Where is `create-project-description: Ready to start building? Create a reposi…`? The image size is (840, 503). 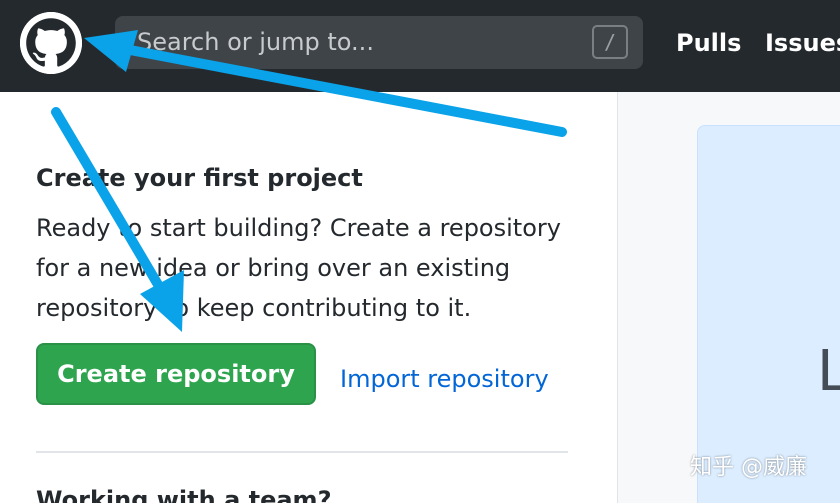 create-project-description: Ready to start building? Create a reposi… is located at coordinates (298, 268).